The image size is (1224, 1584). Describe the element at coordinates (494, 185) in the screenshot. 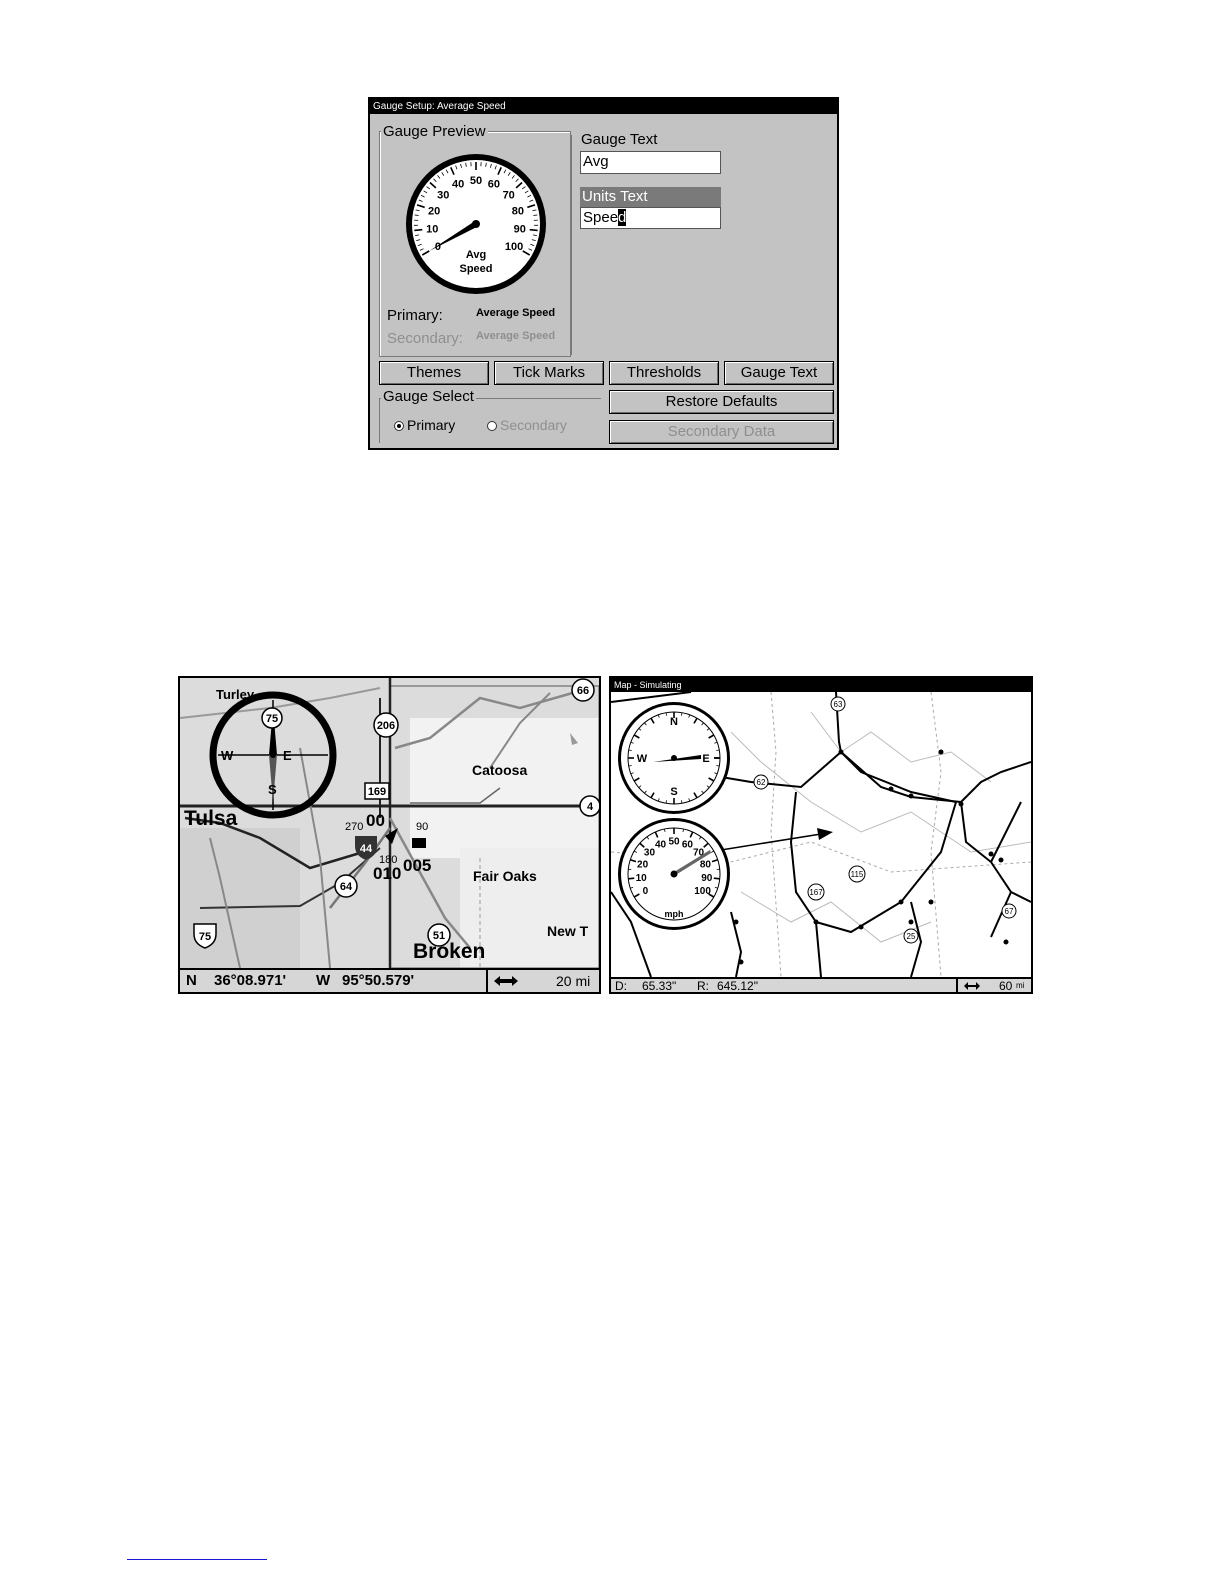

I see `gauge-tick-label-60: 60` at that location.